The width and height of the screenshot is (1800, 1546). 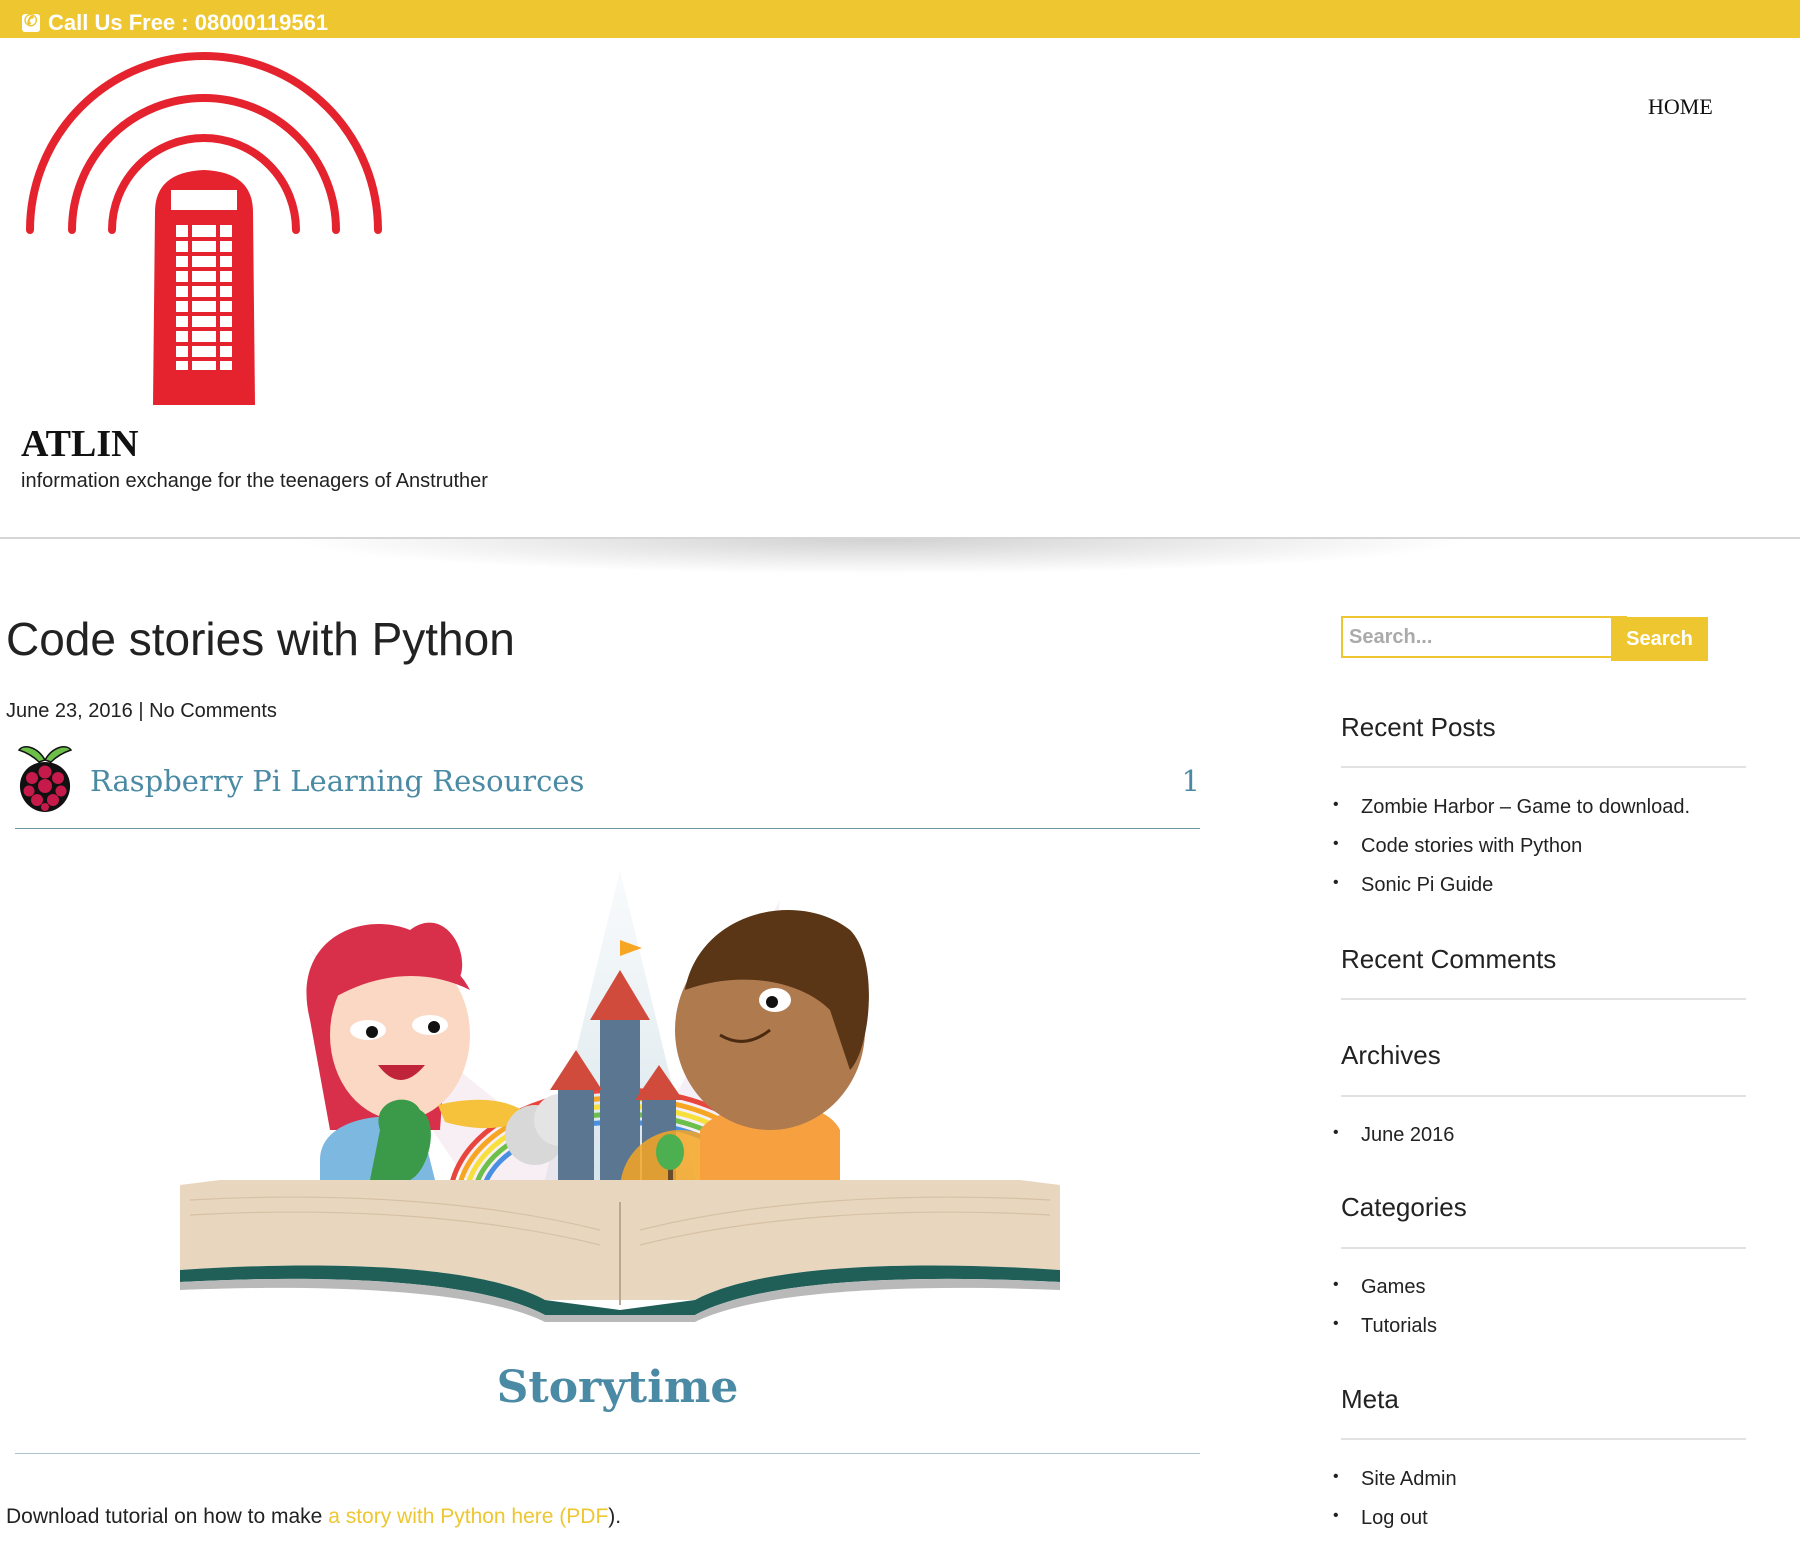 I want to click on recent-comments-rule, so click(x=1543, y=999).